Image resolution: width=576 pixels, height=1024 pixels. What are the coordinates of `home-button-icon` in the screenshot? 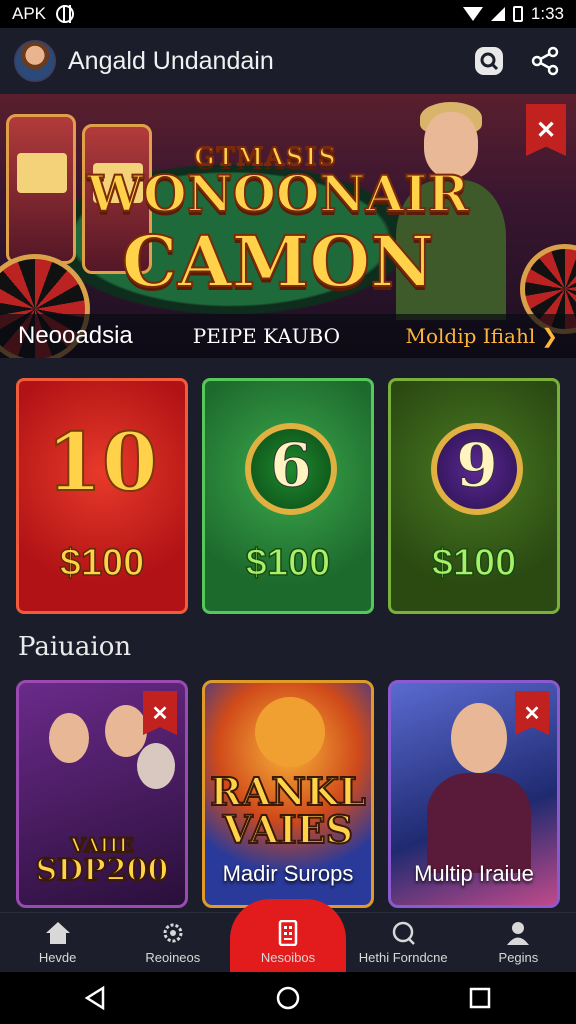 It's located at (288, 998).